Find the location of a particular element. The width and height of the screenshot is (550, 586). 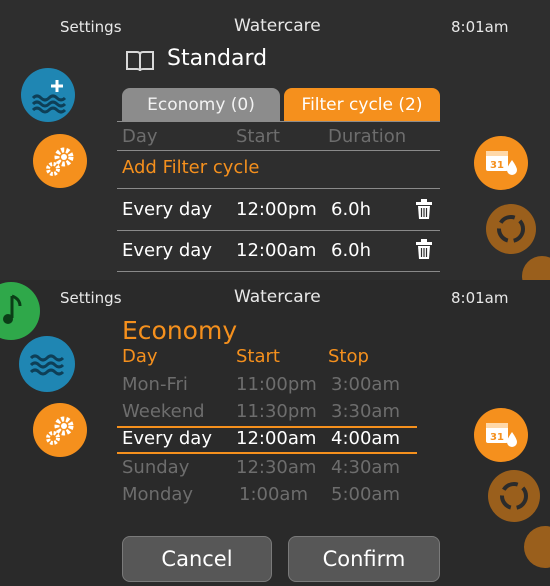

option-start: 1:00am is located at coordinates (273, 494).